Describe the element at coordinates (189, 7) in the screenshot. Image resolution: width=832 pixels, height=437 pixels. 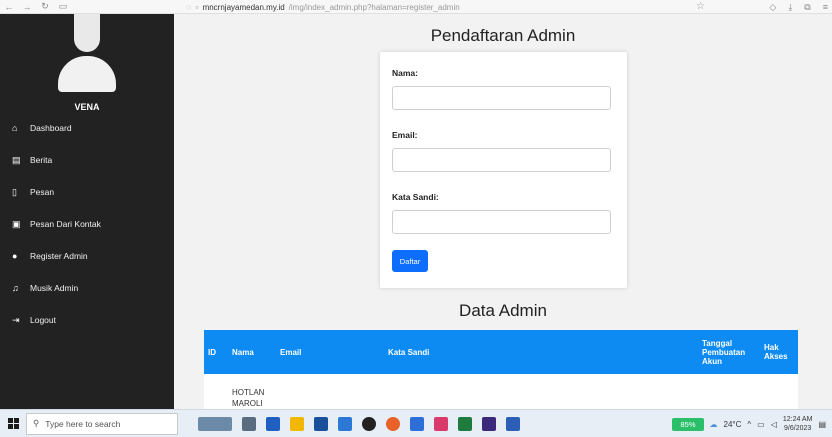
I see `shield-icon: ◌` at that location.